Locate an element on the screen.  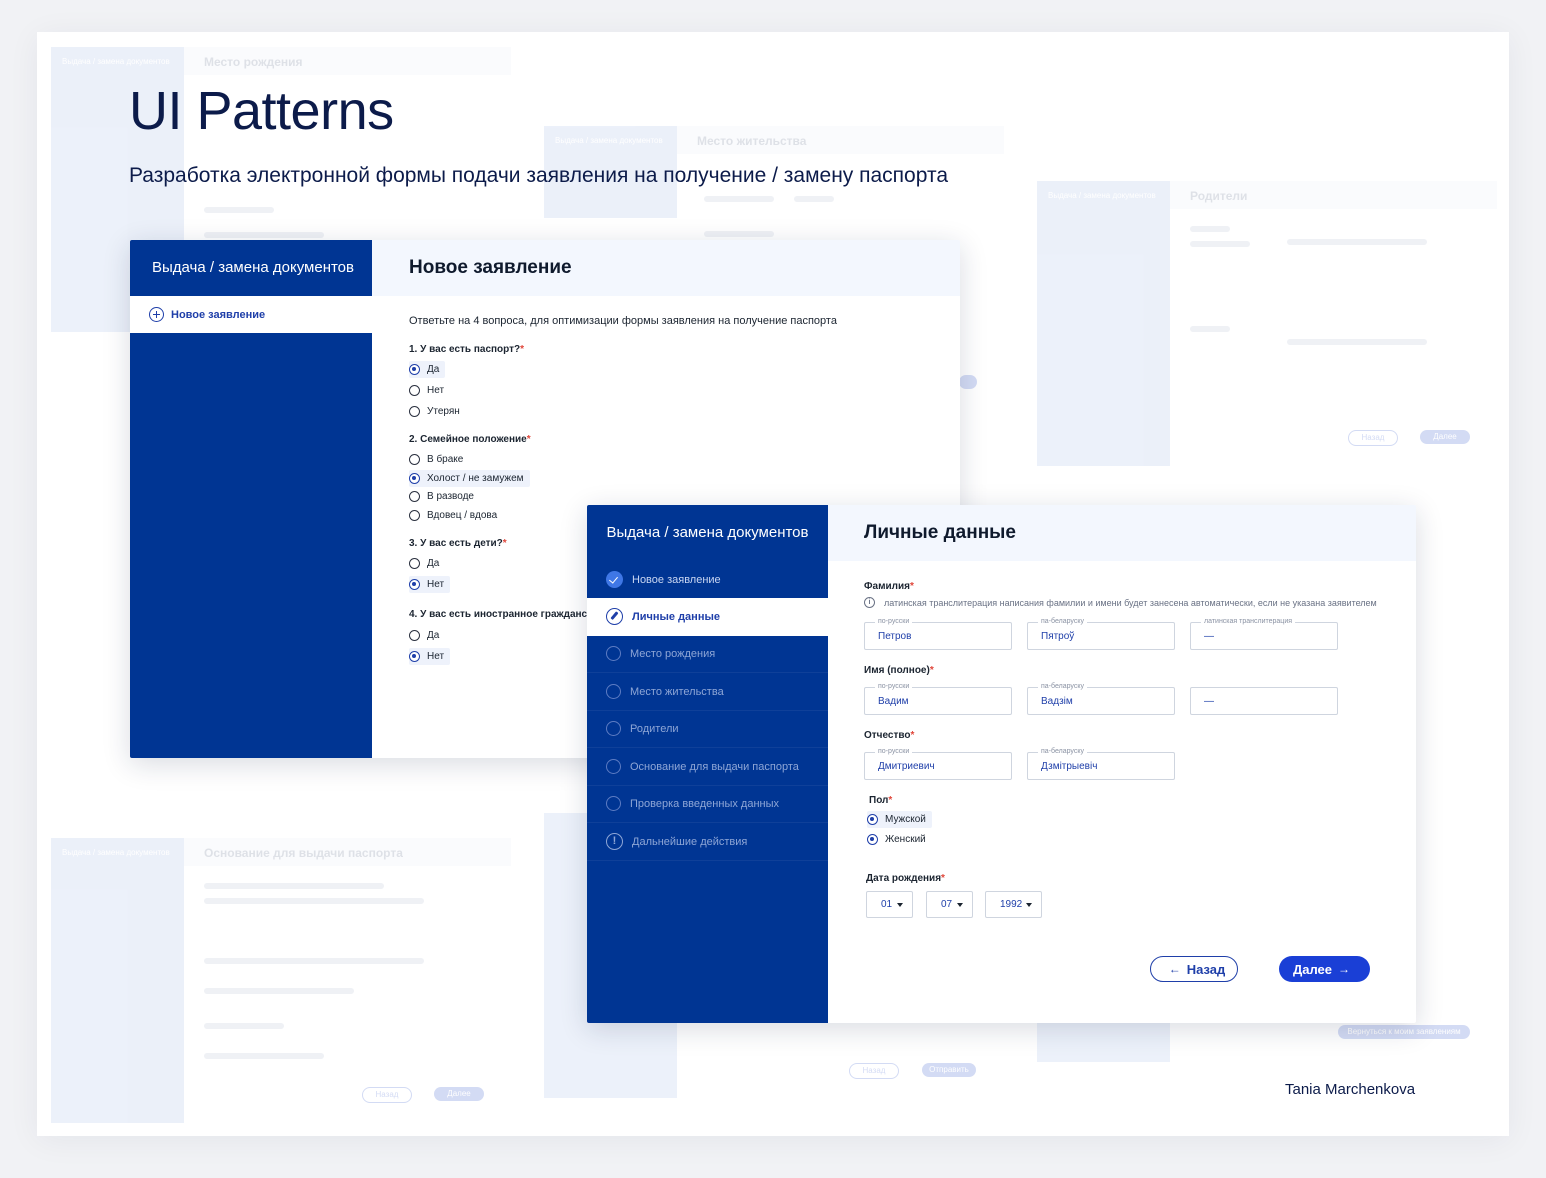
radio-married: В браке is located at coordinates (436, 459).